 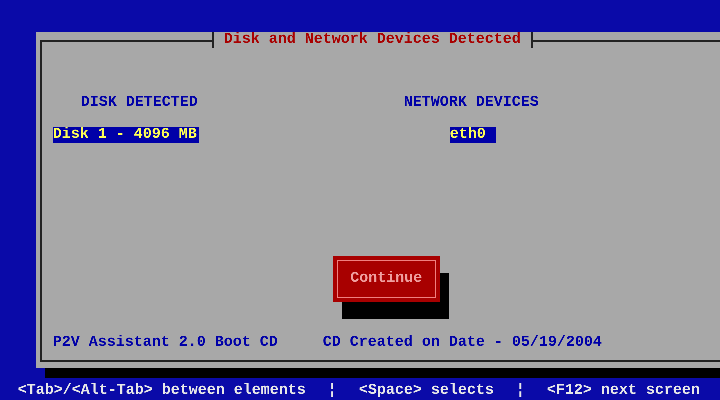 What do you see at coordinates (386, 279) in the screenshot?
I see `continue-button: Continue` at bounding box center [386, 279].